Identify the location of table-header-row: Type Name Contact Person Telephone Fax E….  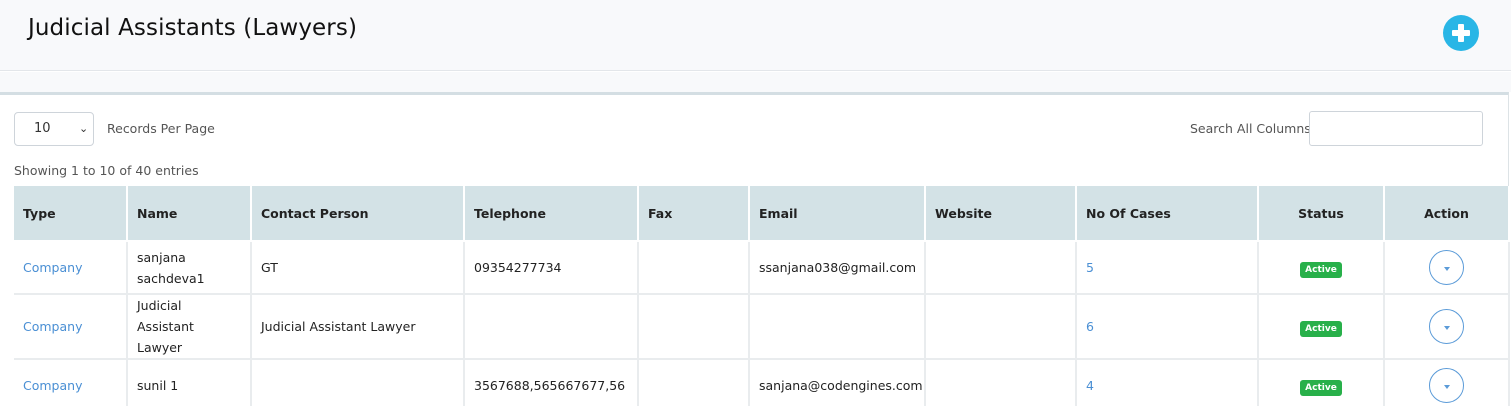
(762, 214).